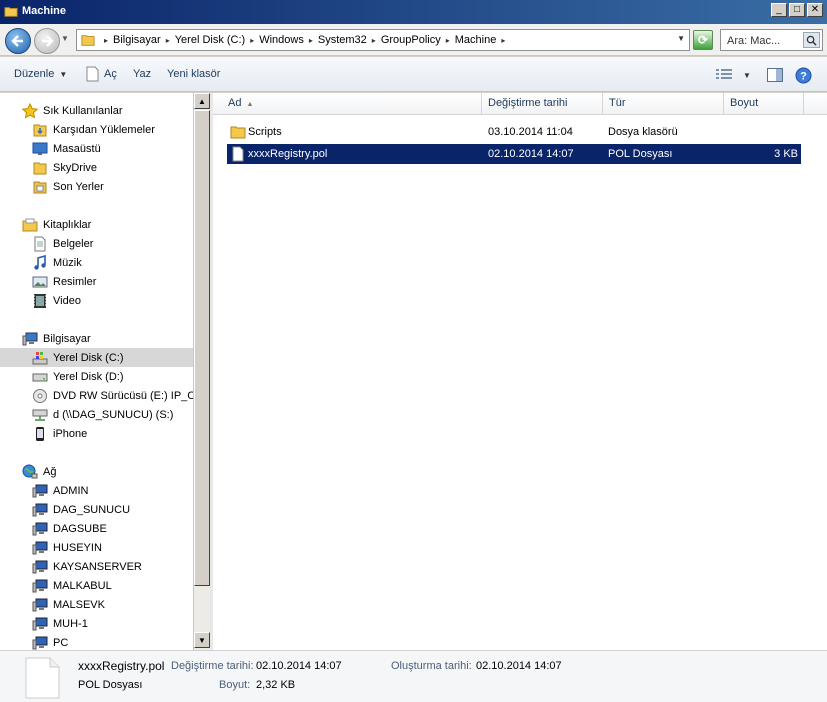 The height and width of the screenshot is (702, 827). Describe the element at coordinates (542, 104) in the screenshot. I see `column-header-modified: Değiştirme tarihi` at that location.